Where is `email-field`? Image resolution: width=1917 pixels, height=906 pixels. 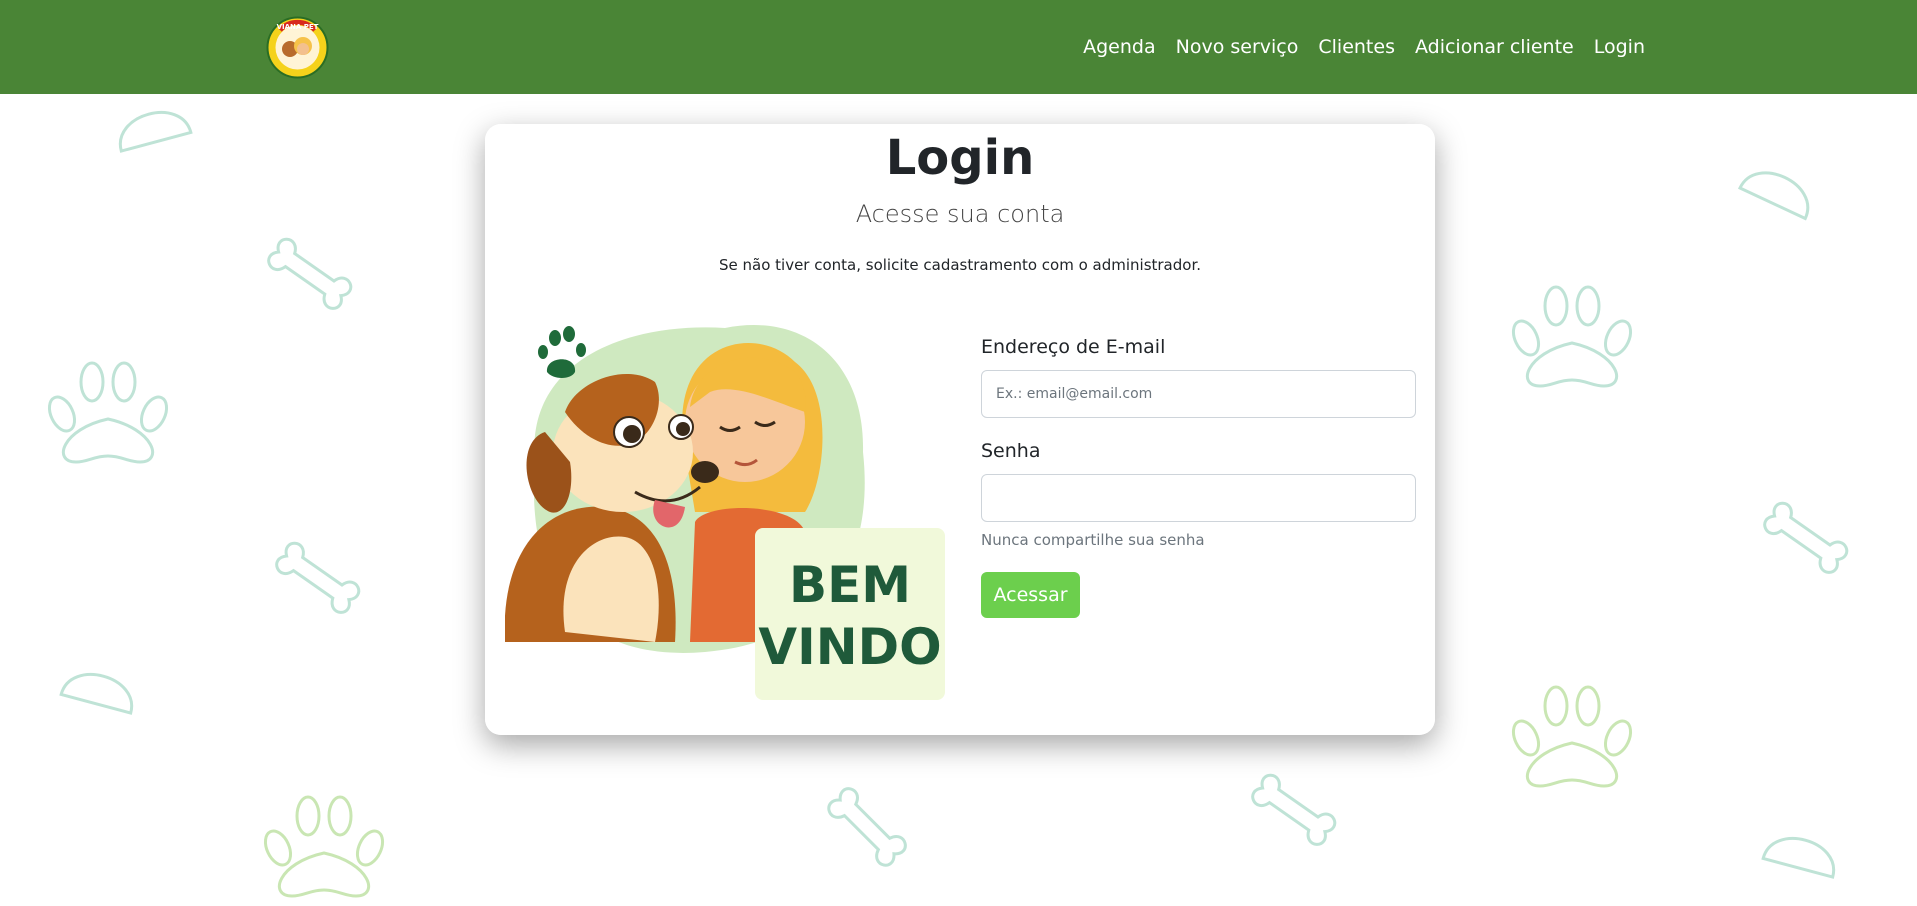
email-field is located at coordinates (1198, 394).